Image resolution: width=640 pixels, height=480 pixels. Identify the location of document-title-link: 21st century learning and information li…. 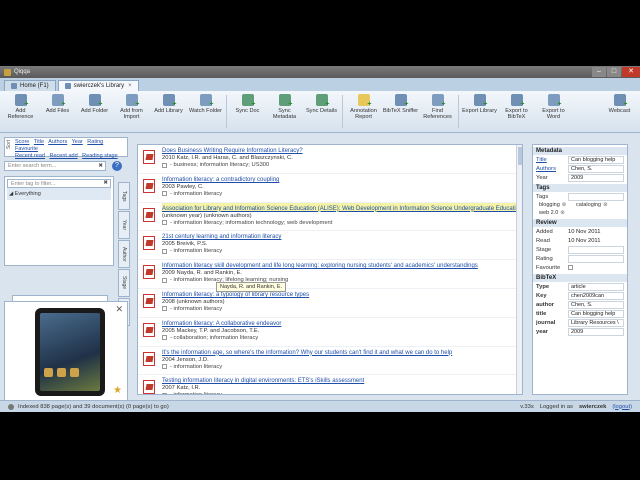
(342, 235).